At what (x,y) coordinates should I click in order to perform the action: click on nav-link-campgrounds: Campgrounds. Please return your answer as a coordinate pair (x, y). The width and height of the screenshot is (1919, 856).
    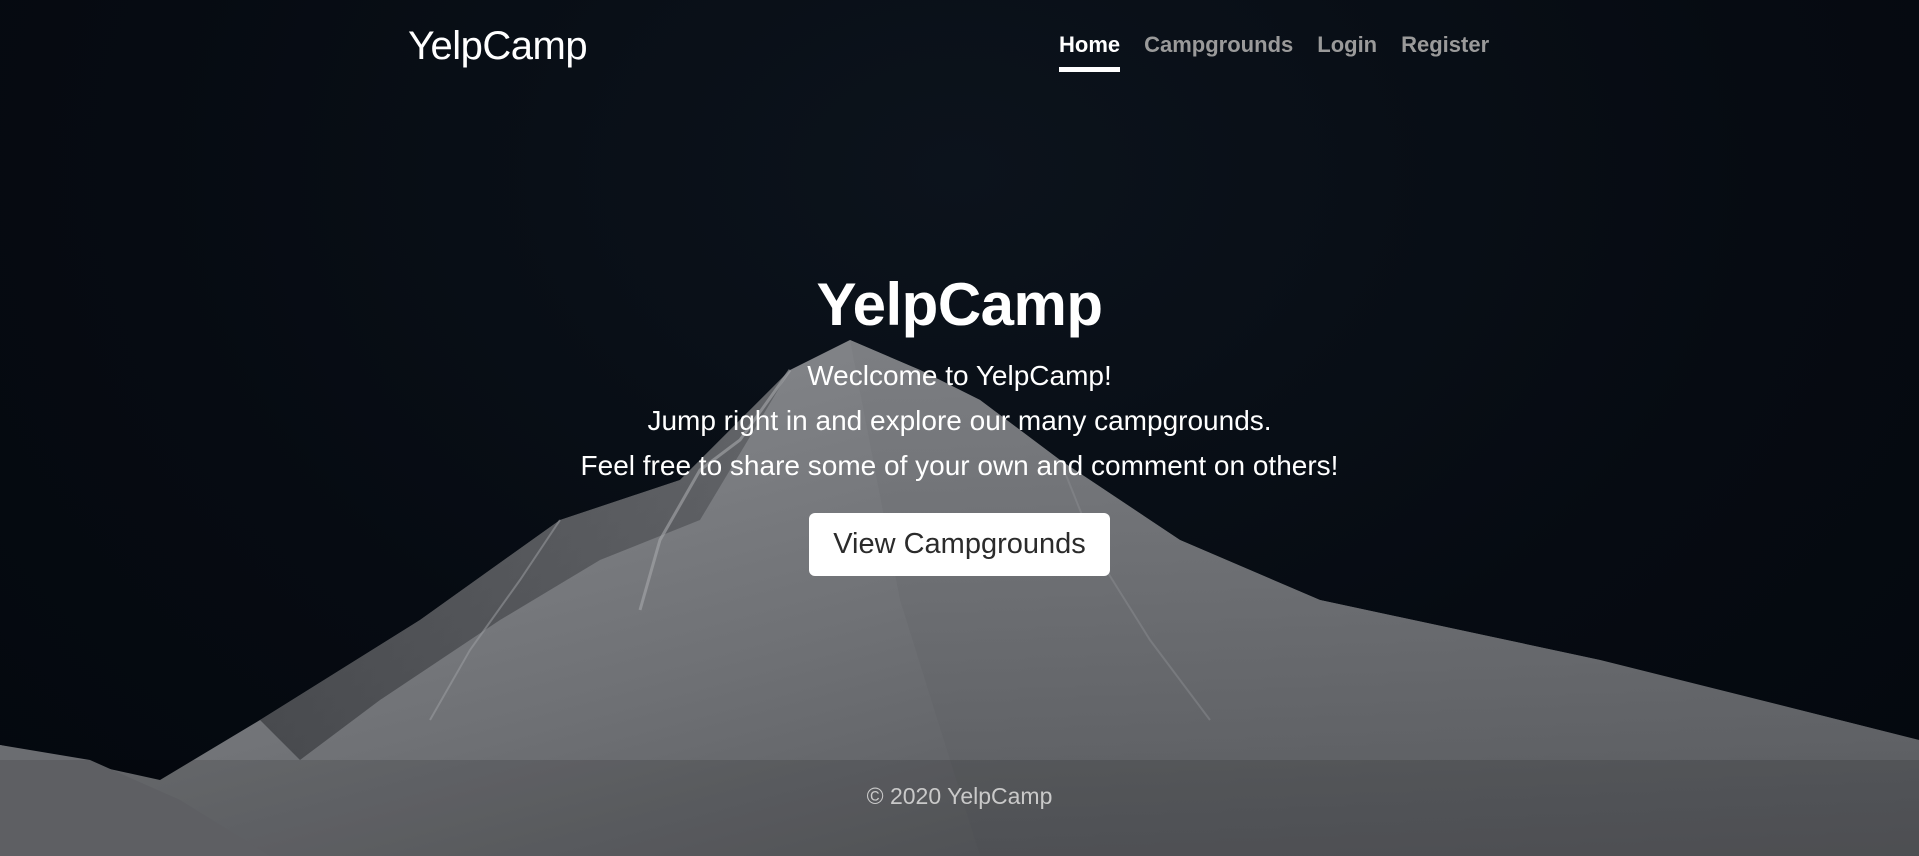
    Looking at the image, I should click on (1218, 52).